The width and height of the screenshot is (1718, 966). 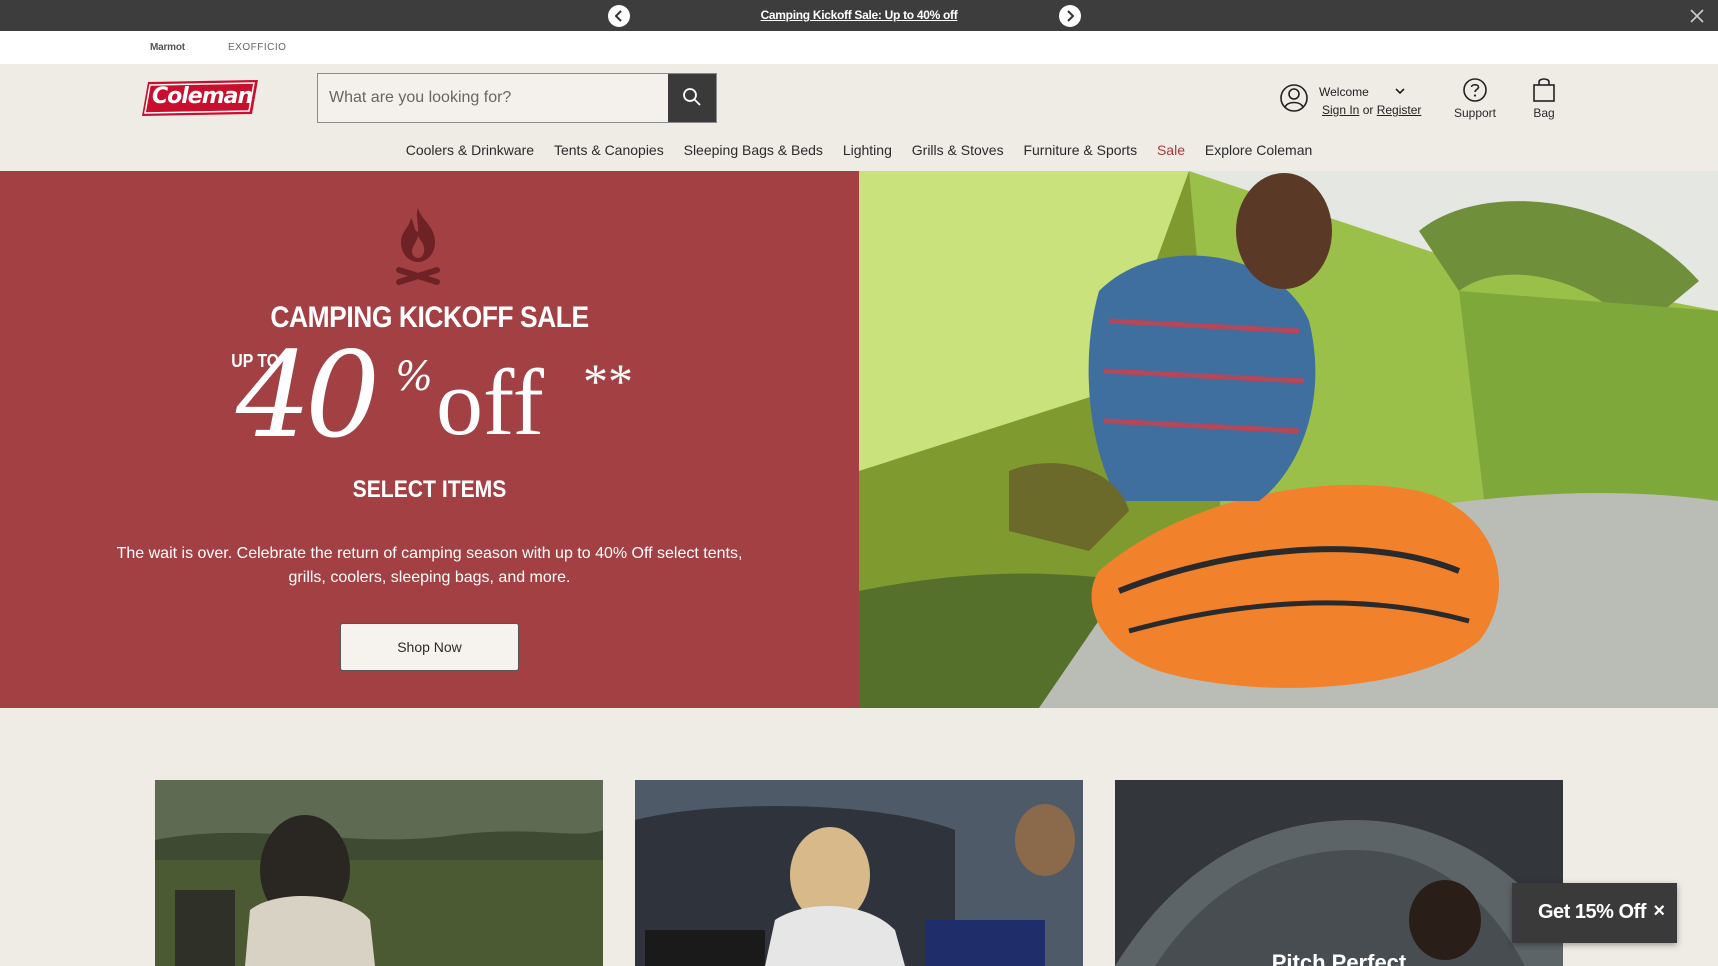 What do you see at coordinates (1344, 92) in the screenshot?
I see `welcome-label: Welcome` at bounding box center [1344, 92].